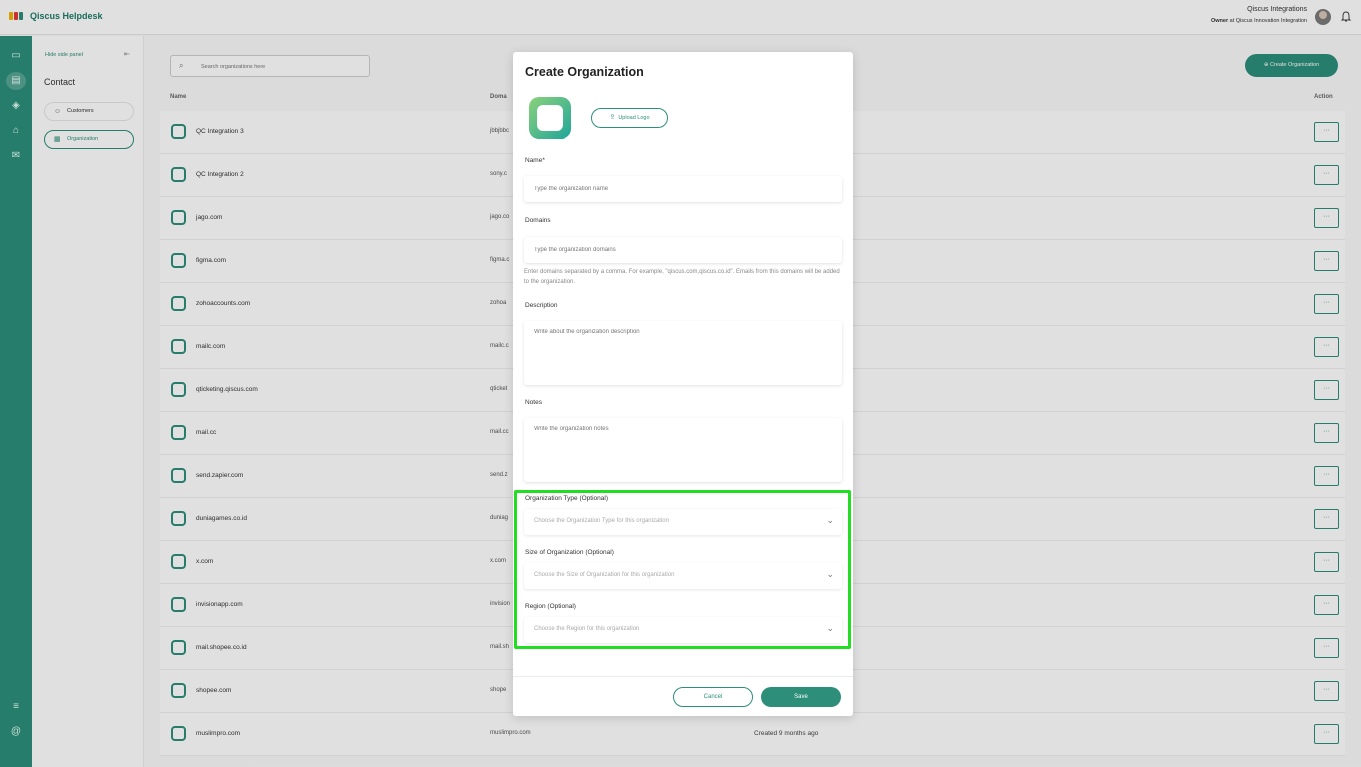 This screenshot has width=1361, height=767. What do you see at coordinates (533, 402) in the screenshot?
I see `notes-label: Notes` at bounding box center [533, 402].